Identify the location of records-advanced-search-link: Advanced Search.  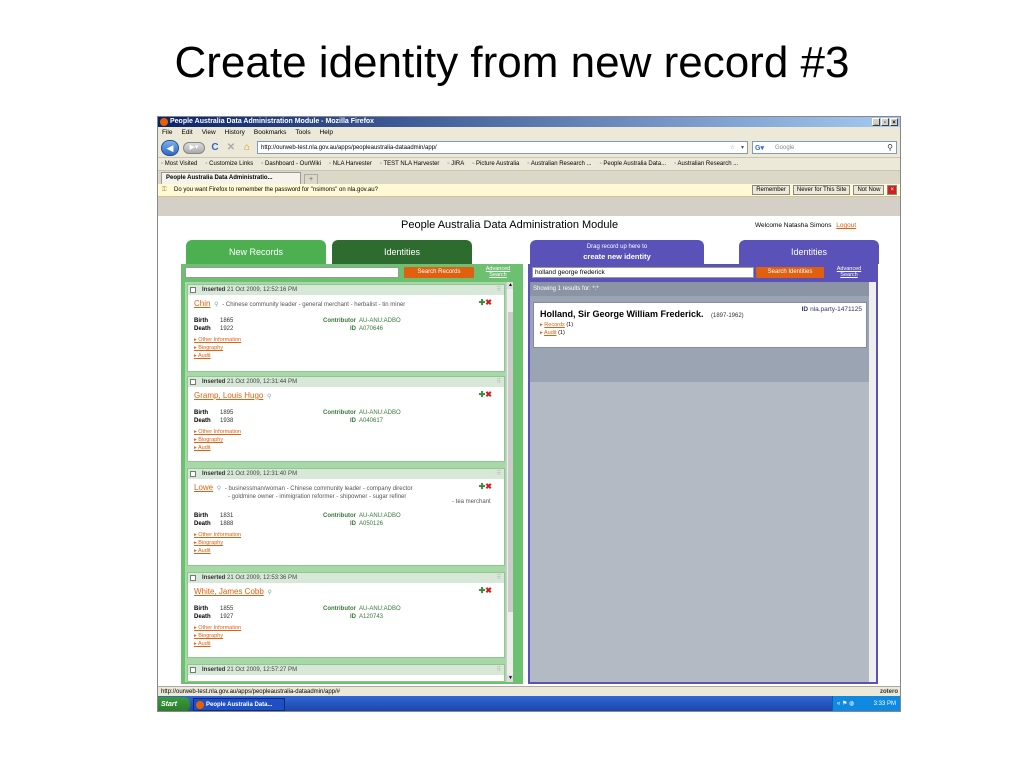
(498, 272).